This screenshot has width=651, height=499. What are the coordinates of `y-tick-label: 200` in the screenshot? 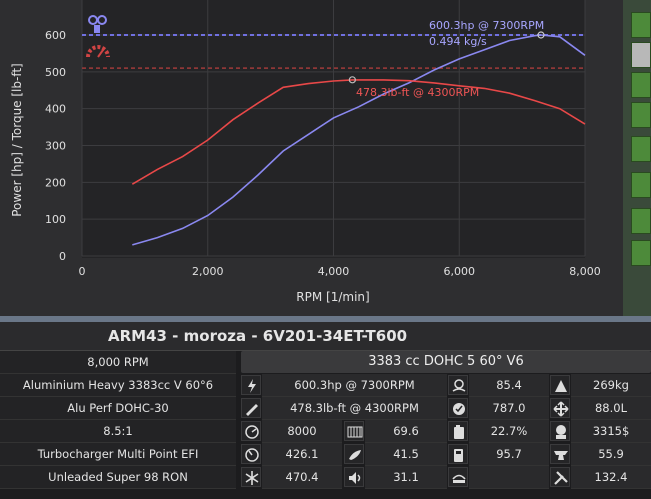 It's located at (55, 182).